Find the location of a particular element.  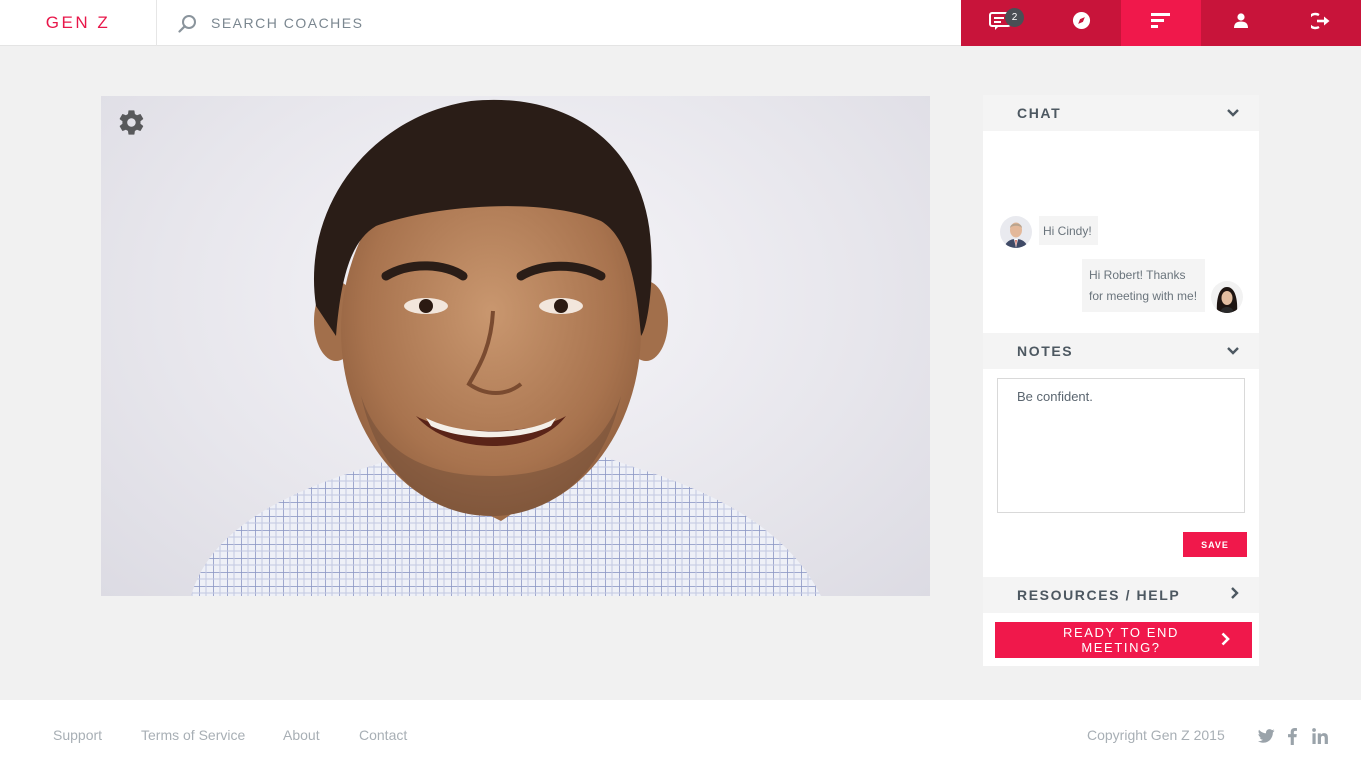

search-input is located at coordinates (361, 23).